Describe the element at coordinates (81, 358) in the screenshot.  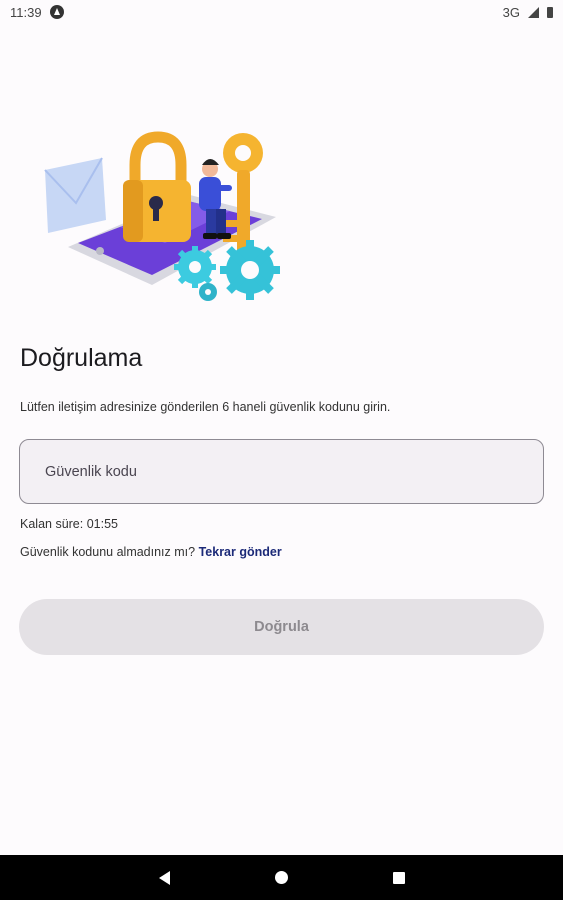
I see `page-title: Doğrulama` at that location.